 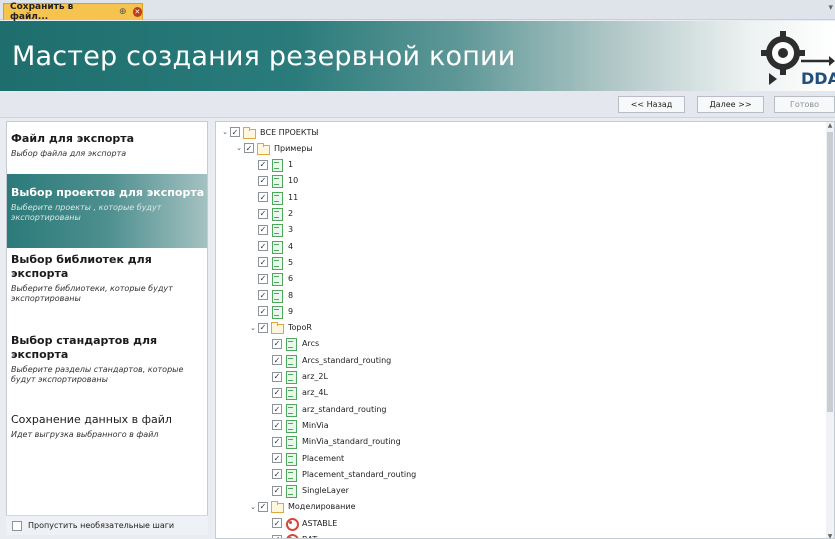 What do you see at coordinates (289, 535) in the screenshot?
I see `tree-row: ✓ BAT` at bounding box center [289, 535].